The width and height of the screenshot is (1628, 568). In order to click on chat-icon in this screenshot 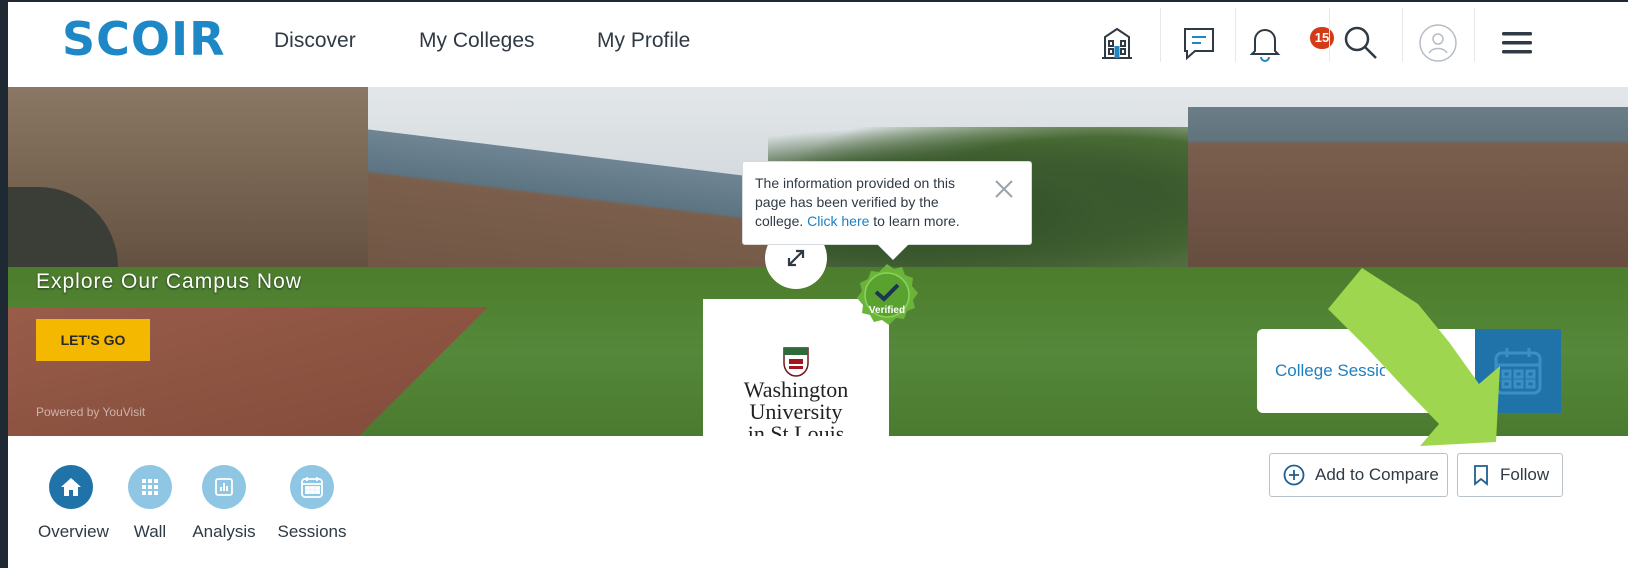, I will do `click(1199, 43)`.